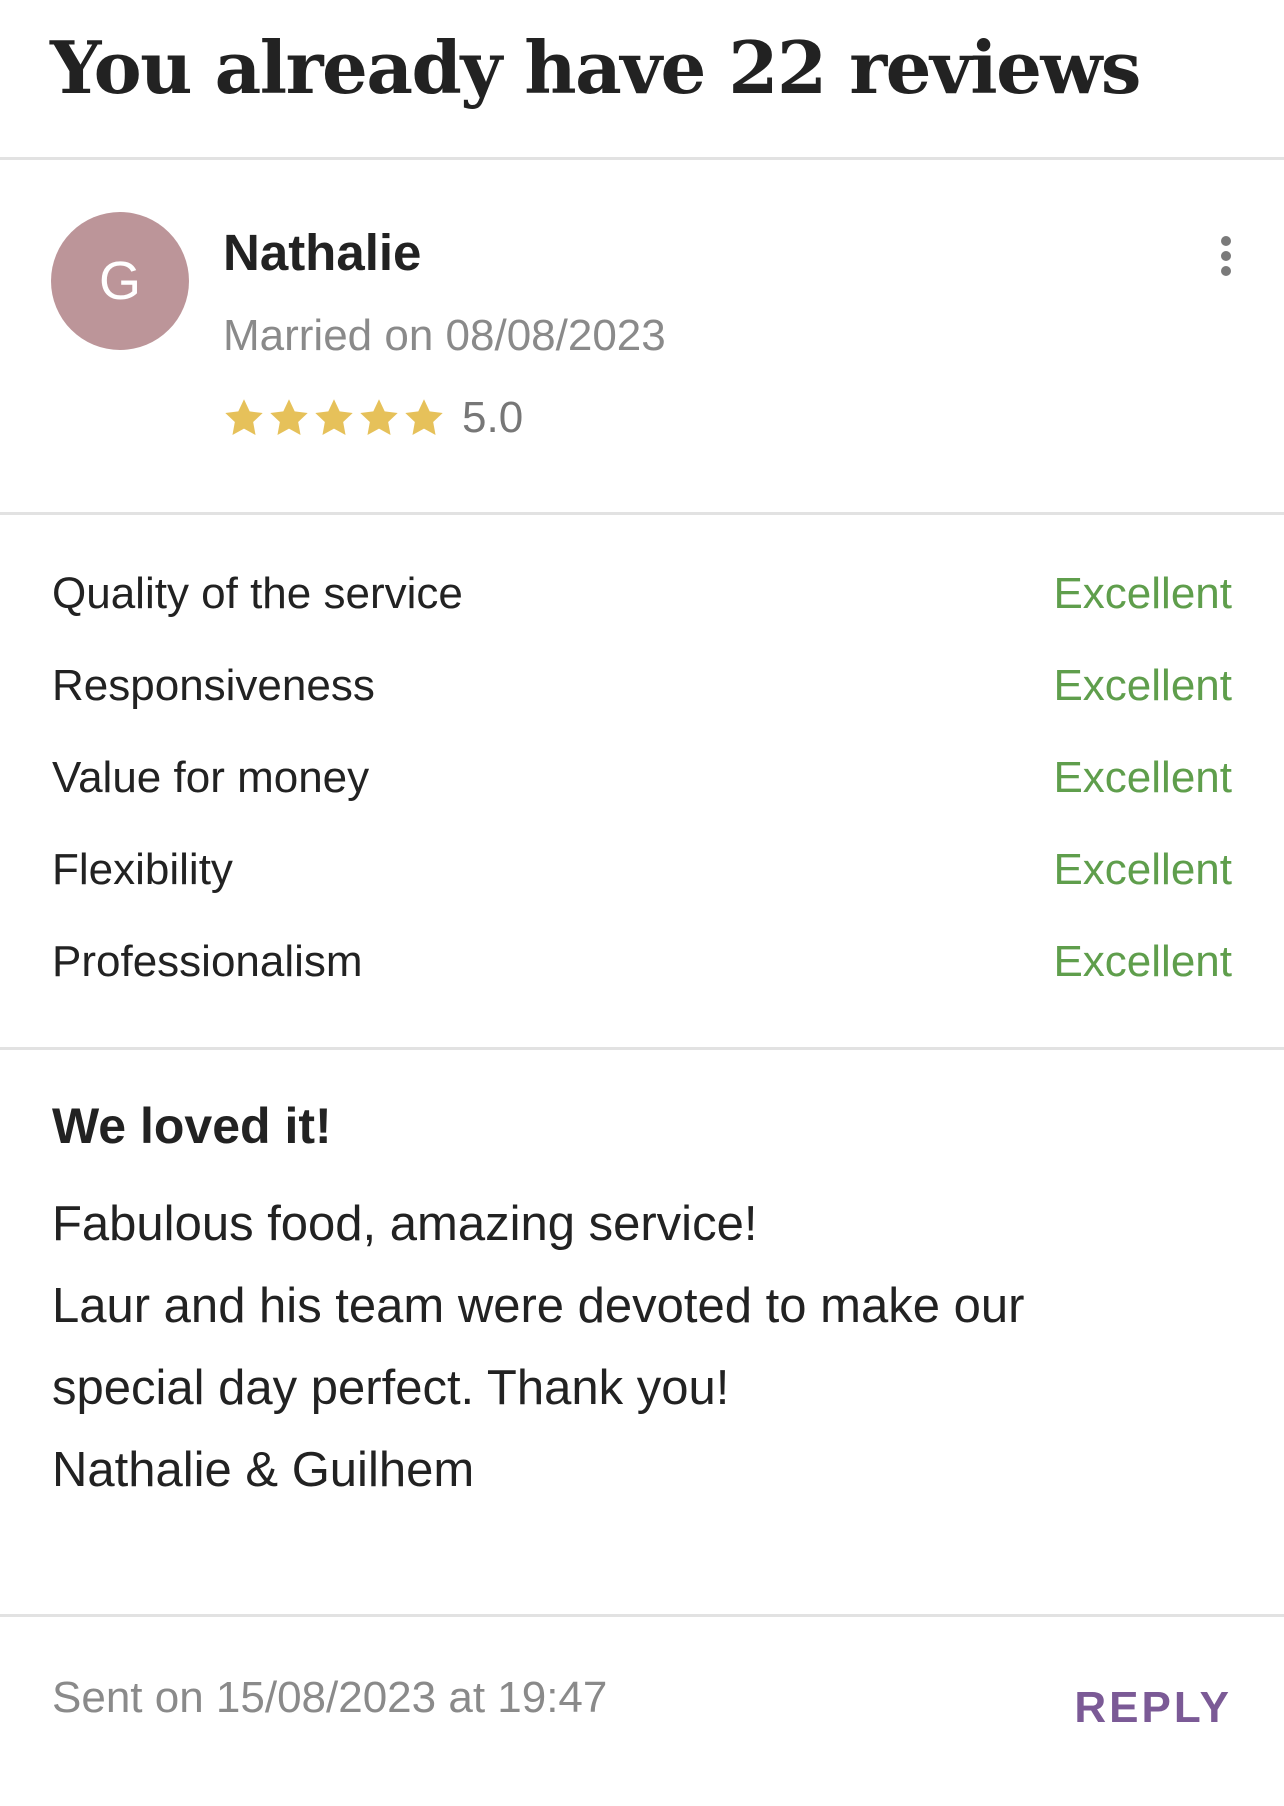 Image resolution: width=1284 pixels, height=1806 pixels. What do you see at coordinates (493, 417) in the screenshot?
I see `rating-value: 5.0` at bounding box center [493, 417].